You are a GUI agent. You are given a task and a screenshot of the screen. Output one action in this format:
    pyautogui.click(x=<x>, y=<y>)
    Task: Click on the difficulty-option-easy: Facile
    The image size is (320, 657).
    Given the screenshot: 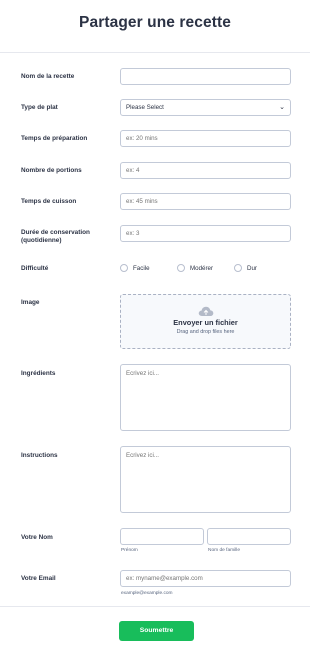 What is the action you would take?
    pyautogui.click(x=135, y=268)
    